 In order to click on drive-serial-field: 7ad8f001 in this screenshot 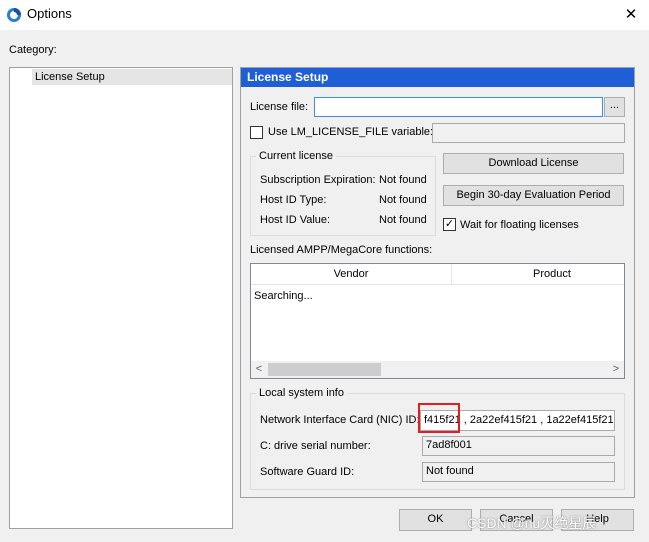, I will do `click(518, 446)`.